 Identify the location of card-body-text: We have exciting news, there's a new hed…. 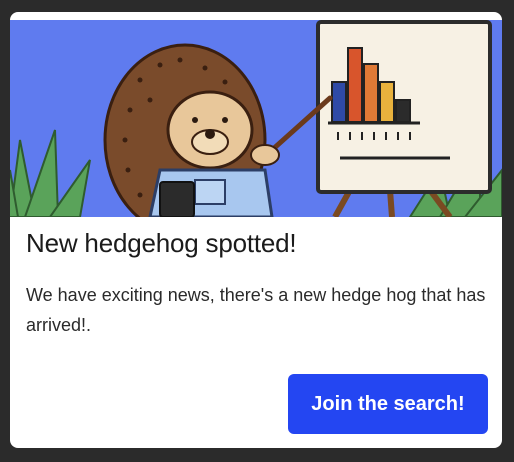
(256, 310).